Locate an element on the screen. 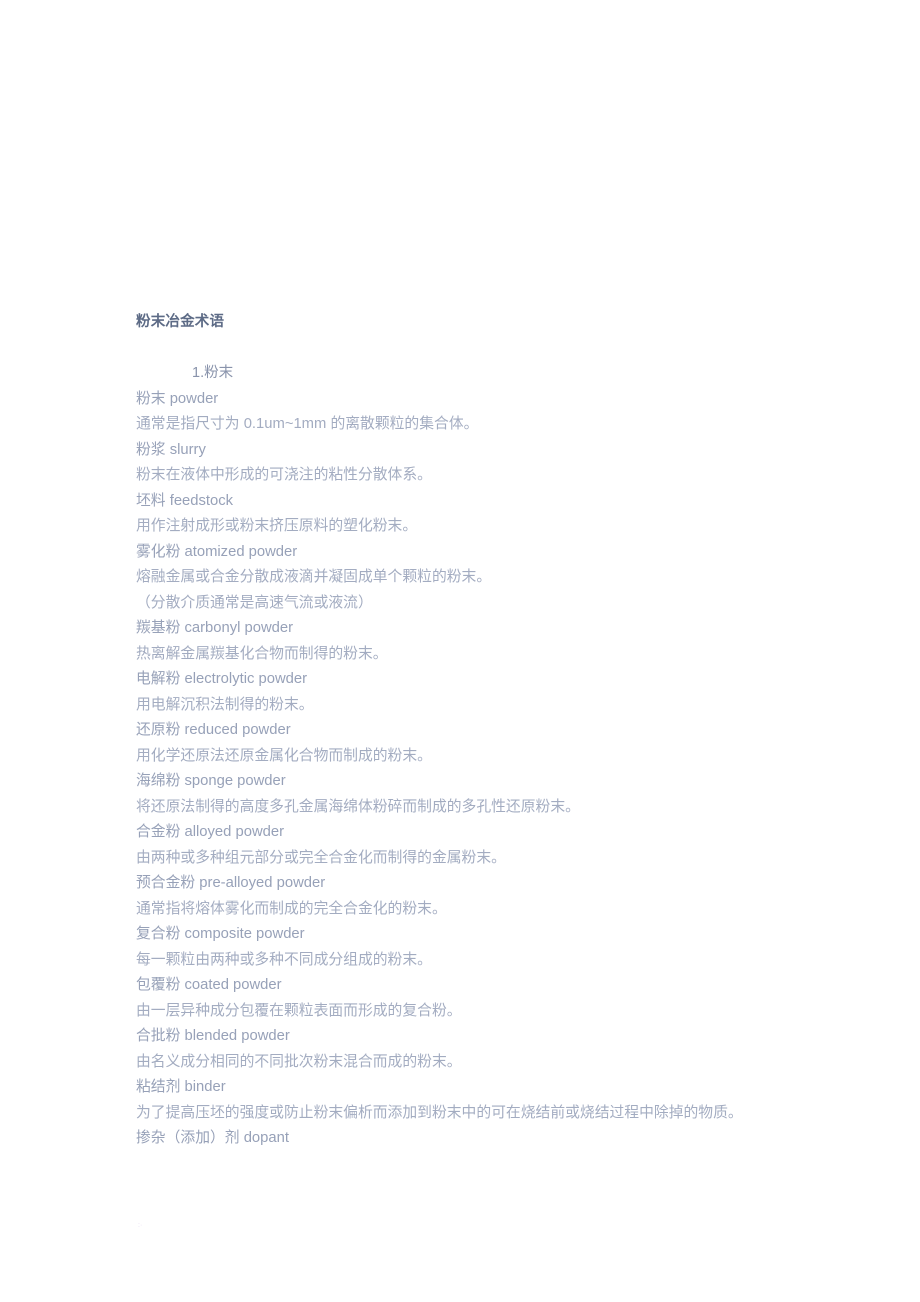 Image resolution: width=920 pixels, height=1302 pixels. definition-electrolytic-powder: 用电解沉积法制得的粉末。 is located at coordinates (225, 704).